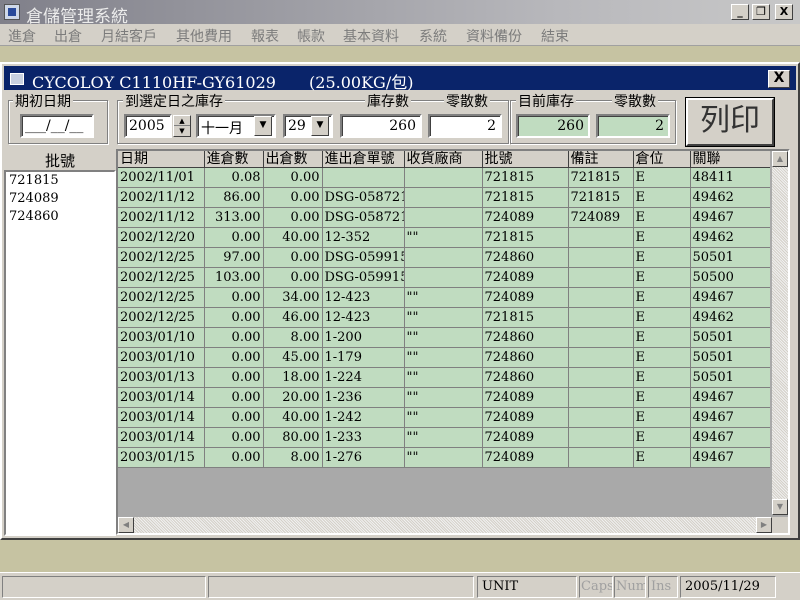  I want to click on minimize-button: _, so click(740, 12).